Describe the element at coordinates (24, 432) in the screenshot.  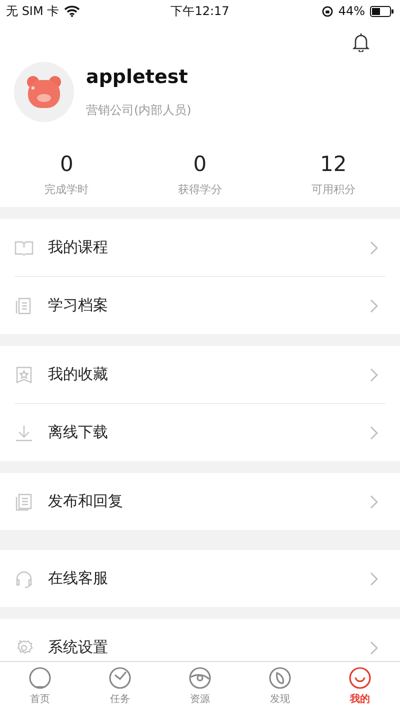
I see `download-icon` at that location.